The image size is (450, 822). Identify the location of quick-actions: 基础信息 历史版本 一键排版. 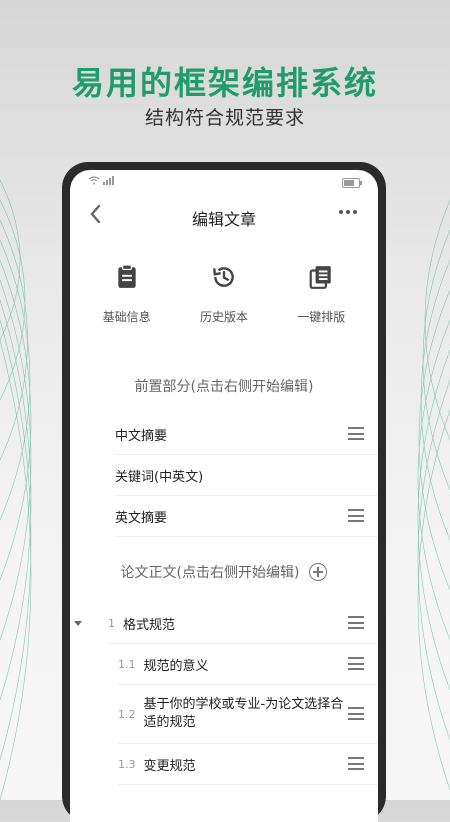
(224, 295).